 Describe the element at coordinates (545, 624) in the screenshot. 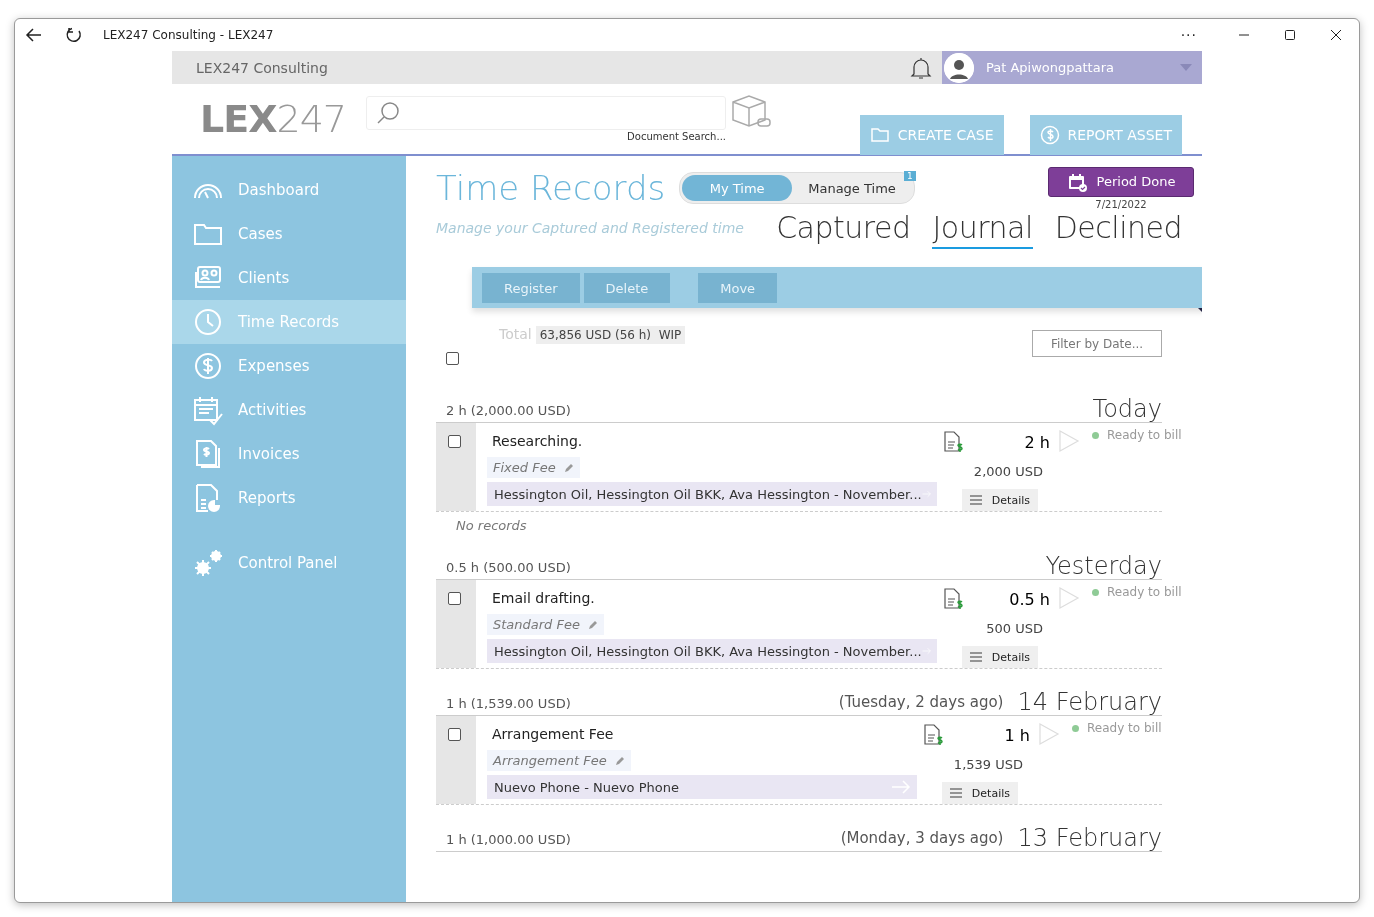

I see `fee-tag: Standard Fee` at that location.